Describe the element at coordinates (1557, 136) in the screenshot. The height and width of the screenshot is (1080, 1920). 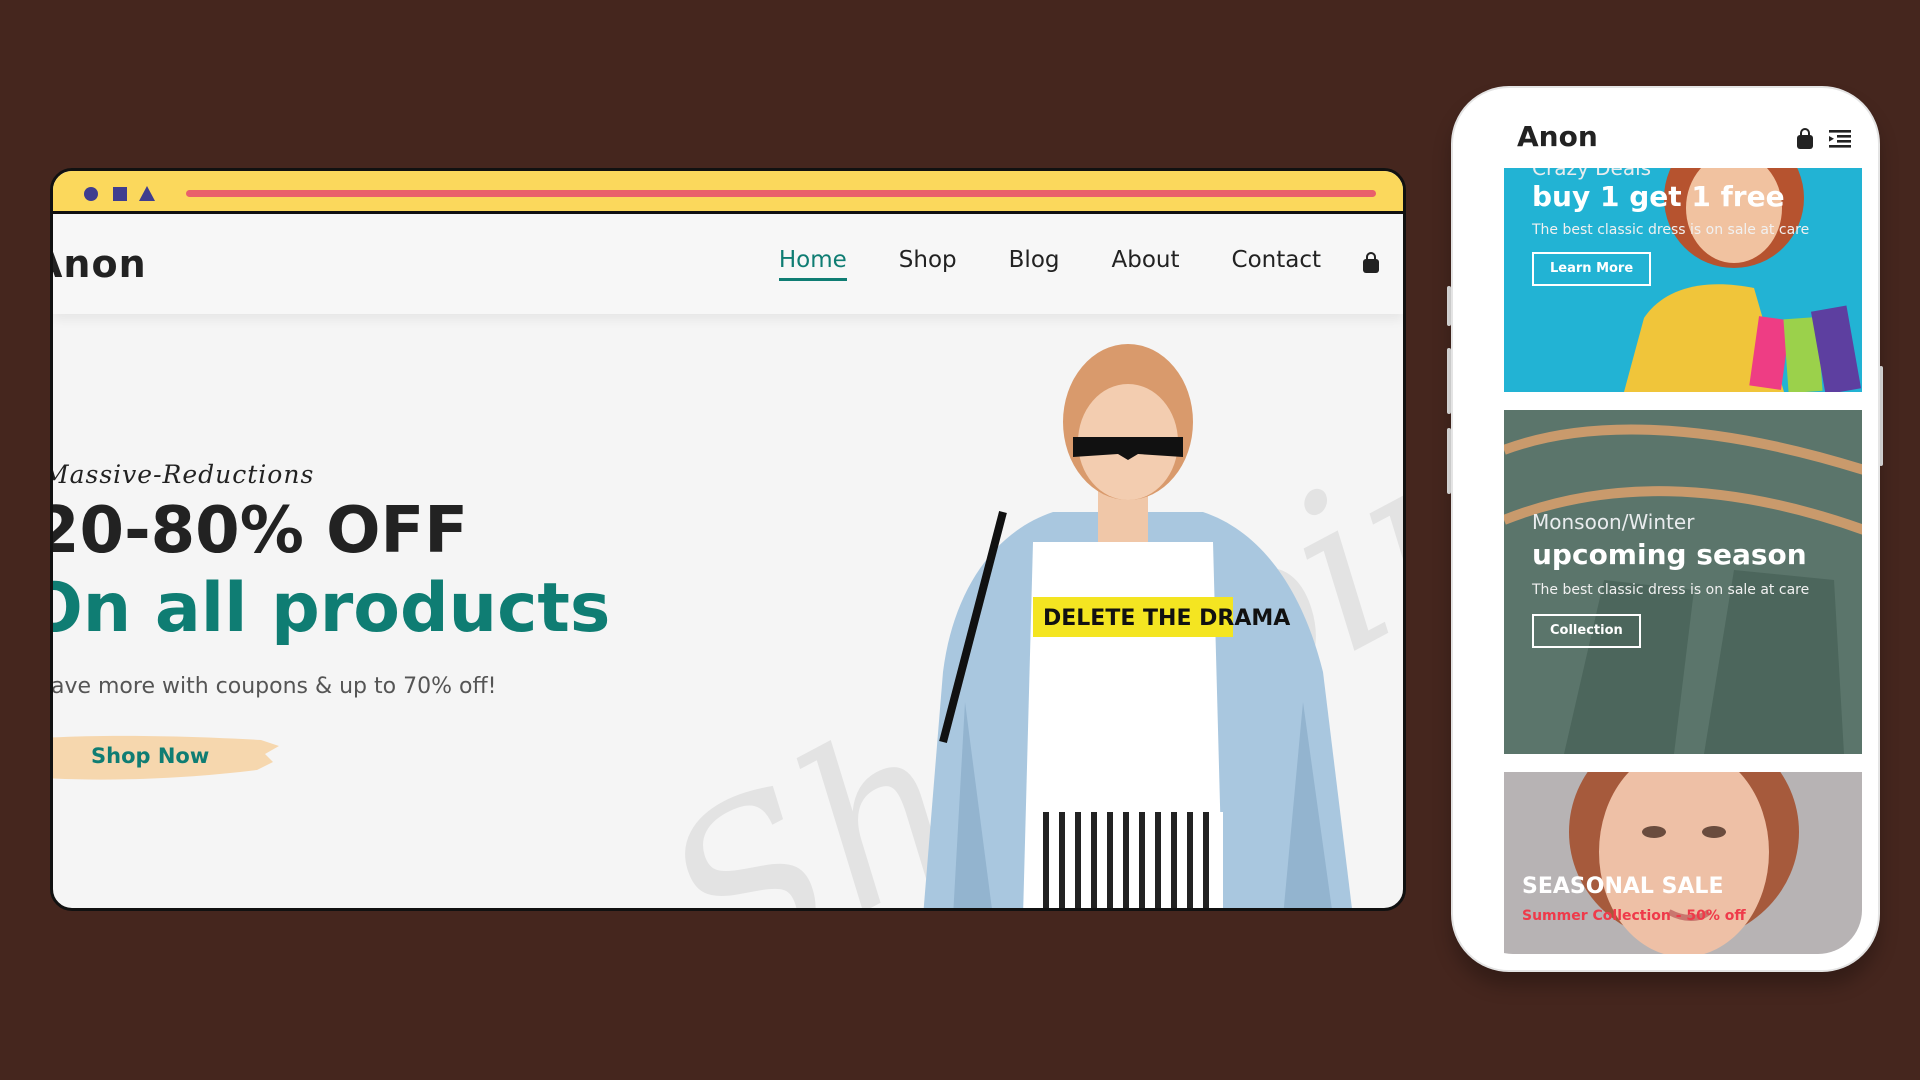
I see `mobile-site-logo: Anon` at that location.